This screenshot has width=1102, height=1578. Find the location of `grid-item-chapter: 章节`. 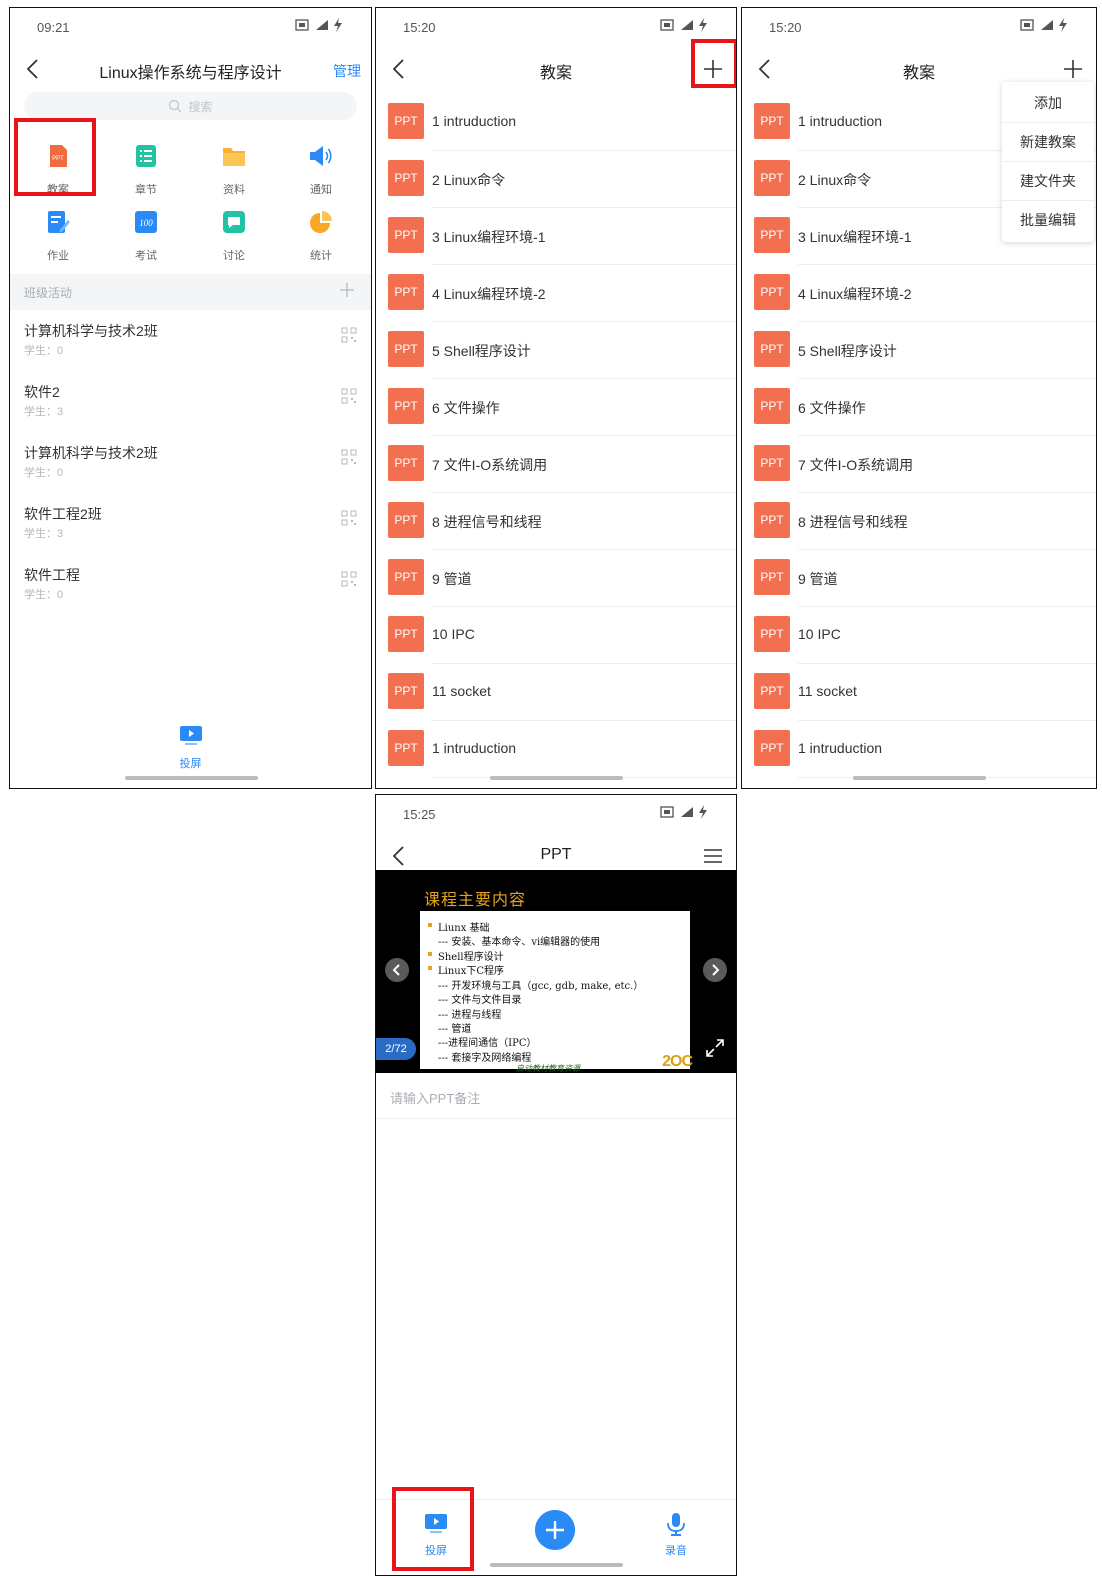

grid-item-chapter: 章节 is located at coordinates (146, 170).